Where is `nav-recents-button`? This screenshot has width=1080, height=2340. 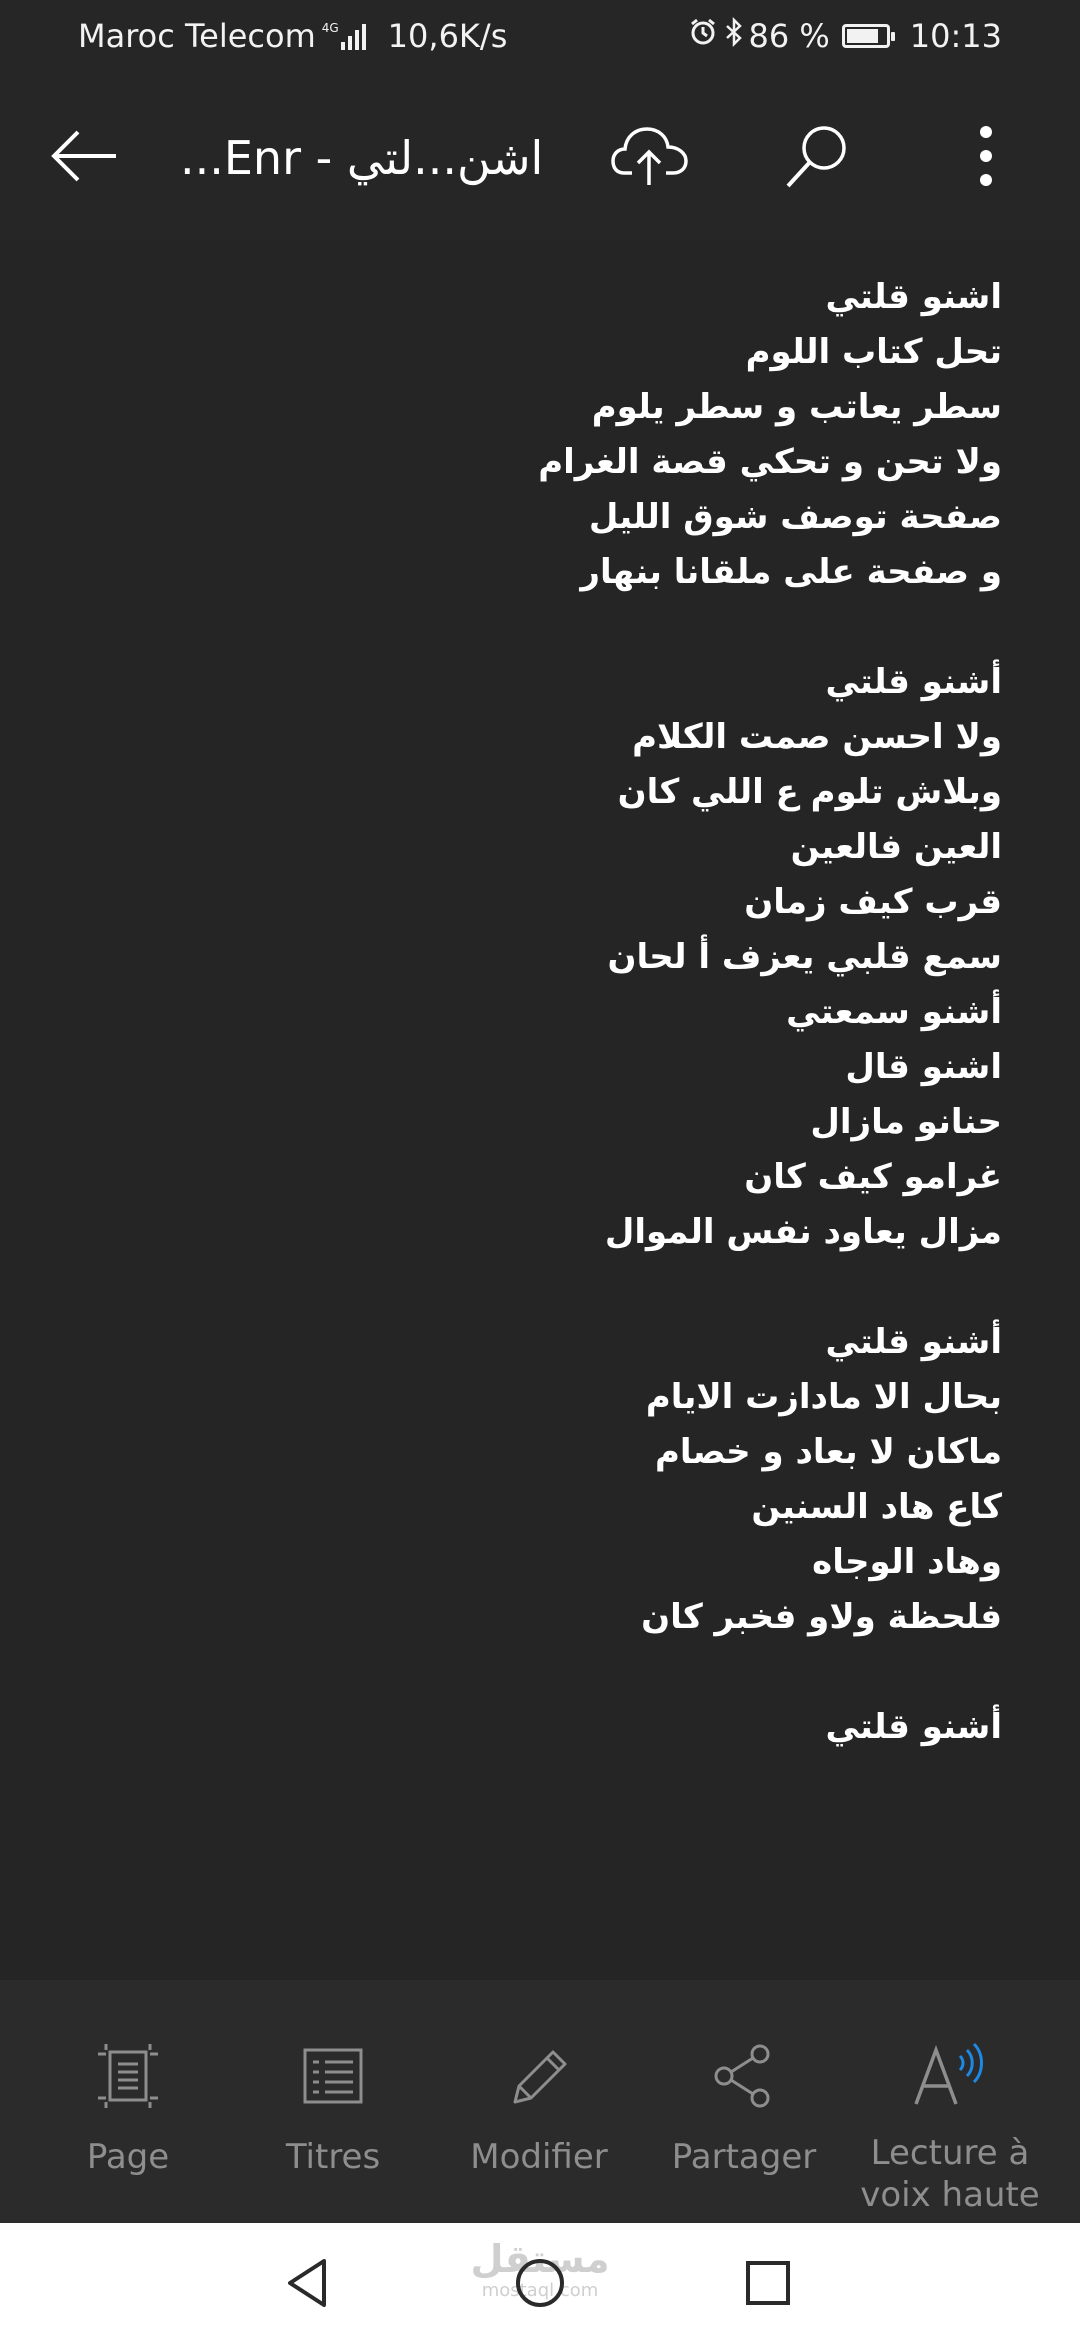
nav-recents-button is located at coordinates (768, 2283).